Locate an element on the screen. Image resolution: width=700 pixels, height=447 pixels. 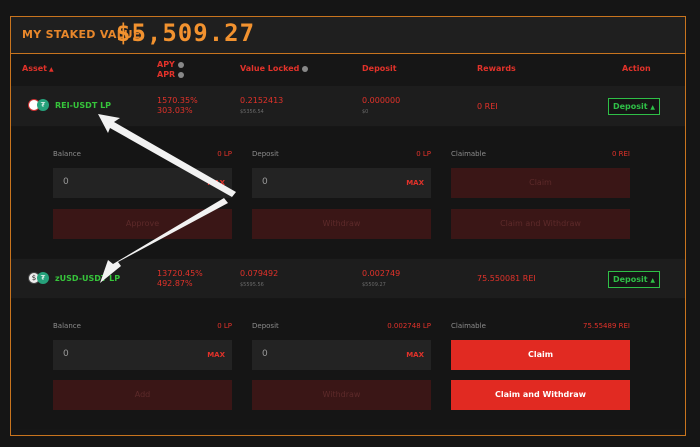
col-rewards: Rewards is located at coordinates (496, 68).